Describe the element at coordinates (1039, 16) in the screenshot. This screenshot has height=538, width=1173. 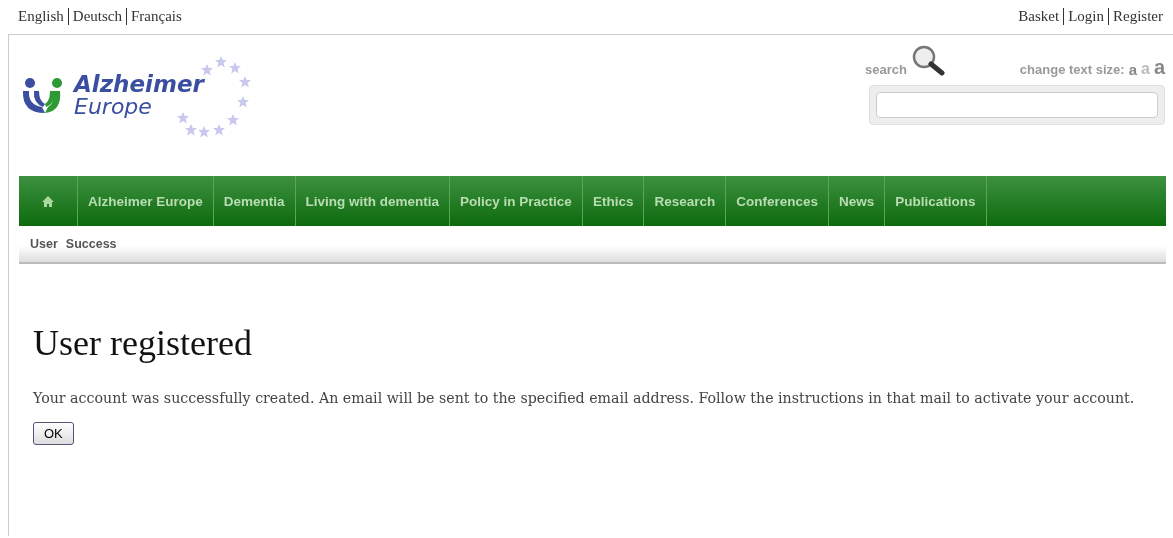
I see `account-link: Basket` at that location.